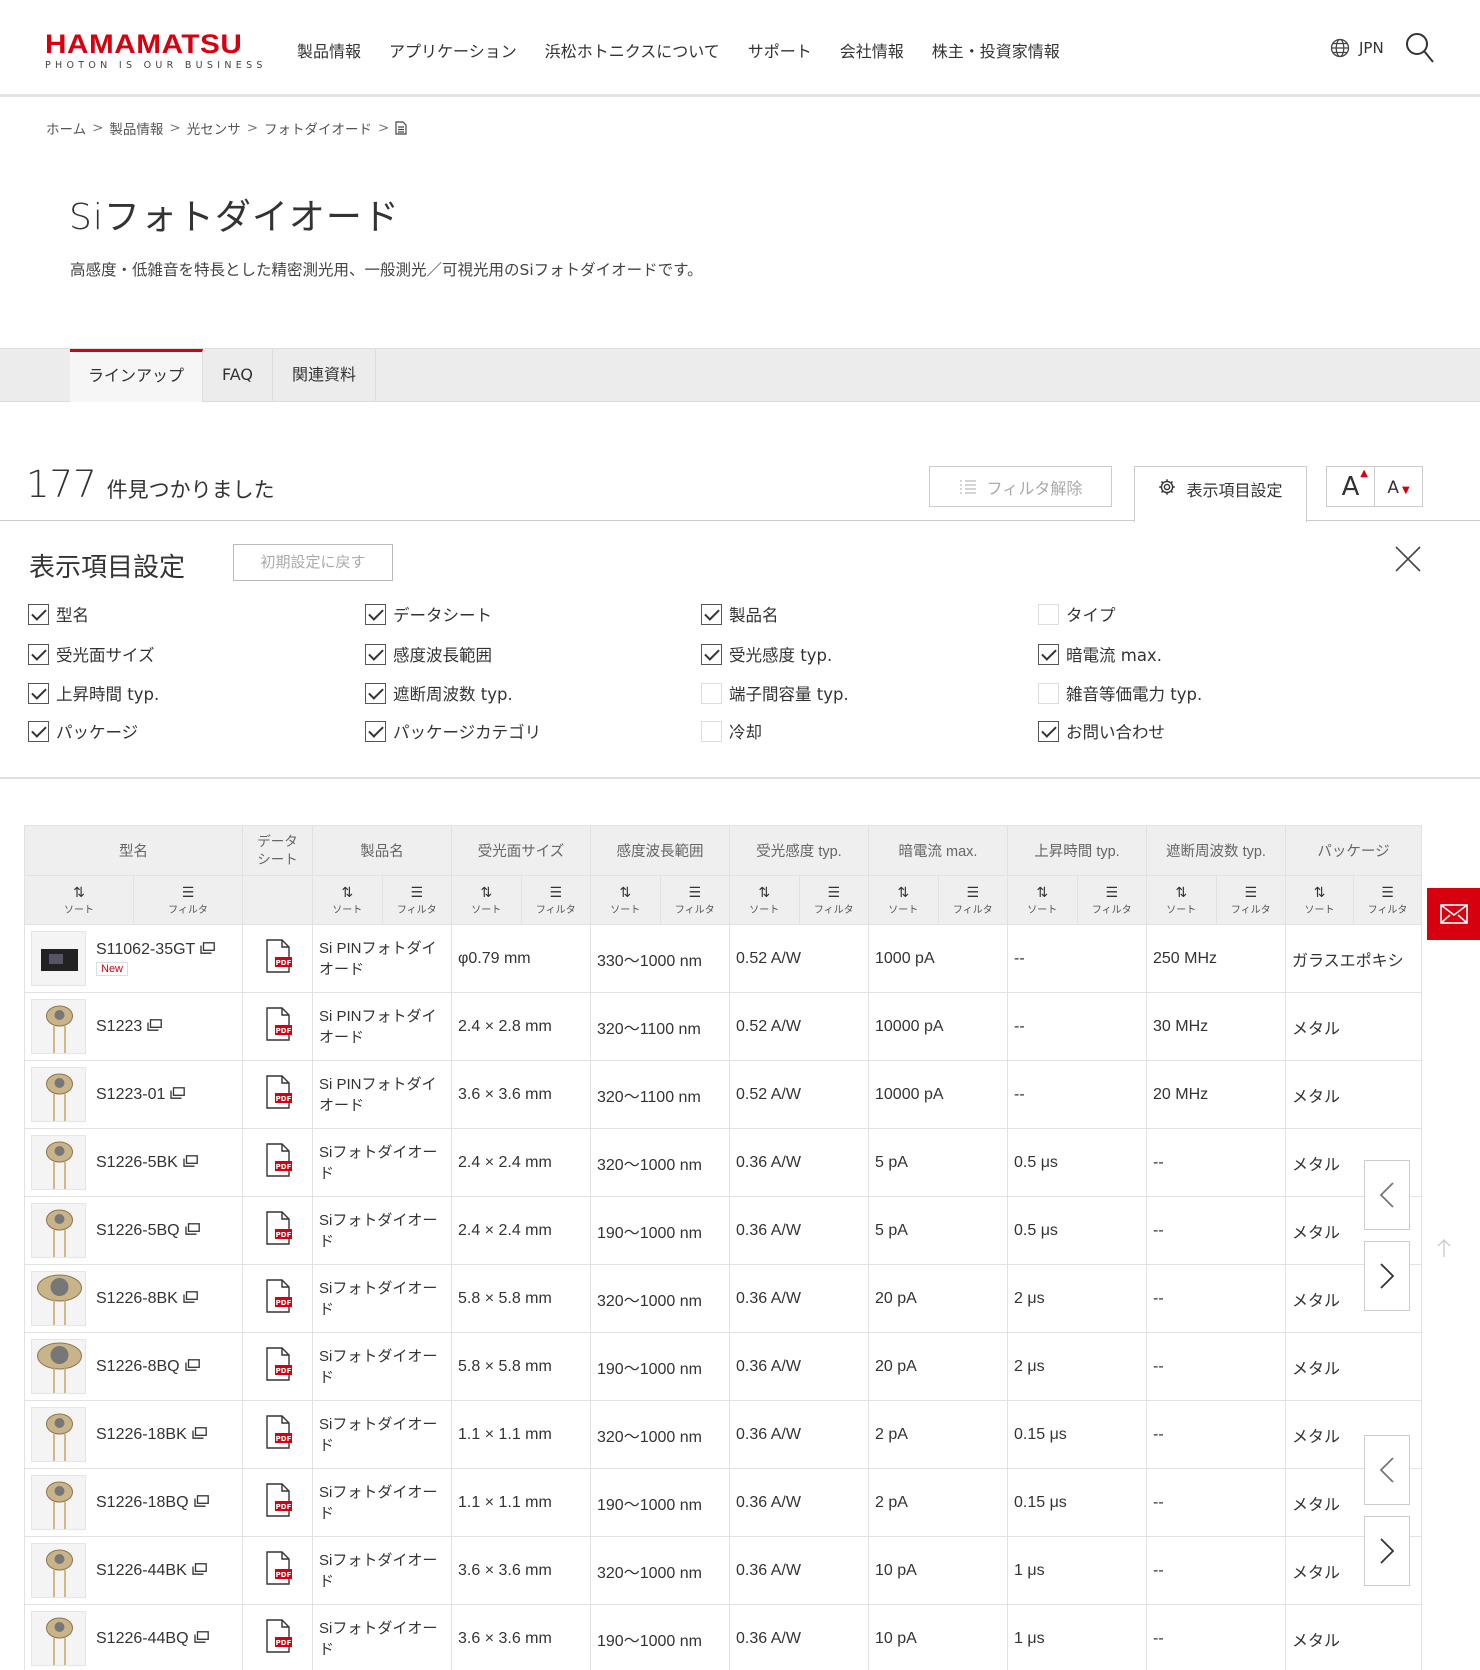 This screenshot has width=1480, height=1670. What do you see at coordinates (1387, 1470) in the screenshot?
I see `scroll-left-button-bottom` at bounding box center [1387, 1470].